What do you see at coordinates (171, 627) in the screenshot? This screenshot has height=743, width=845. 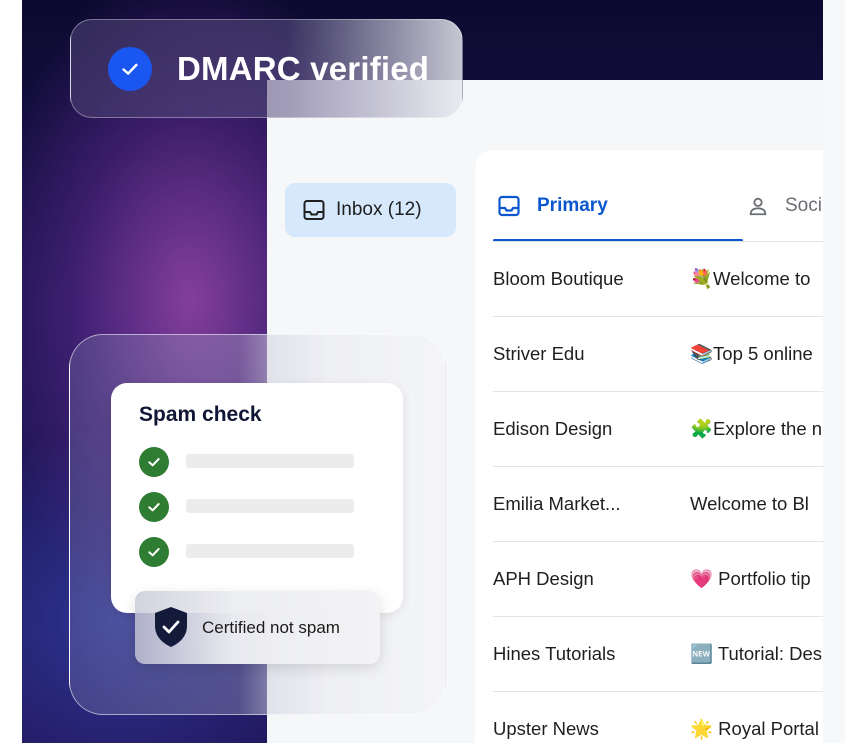 I see `shield-check-icon` at bounding box center [171, 627].